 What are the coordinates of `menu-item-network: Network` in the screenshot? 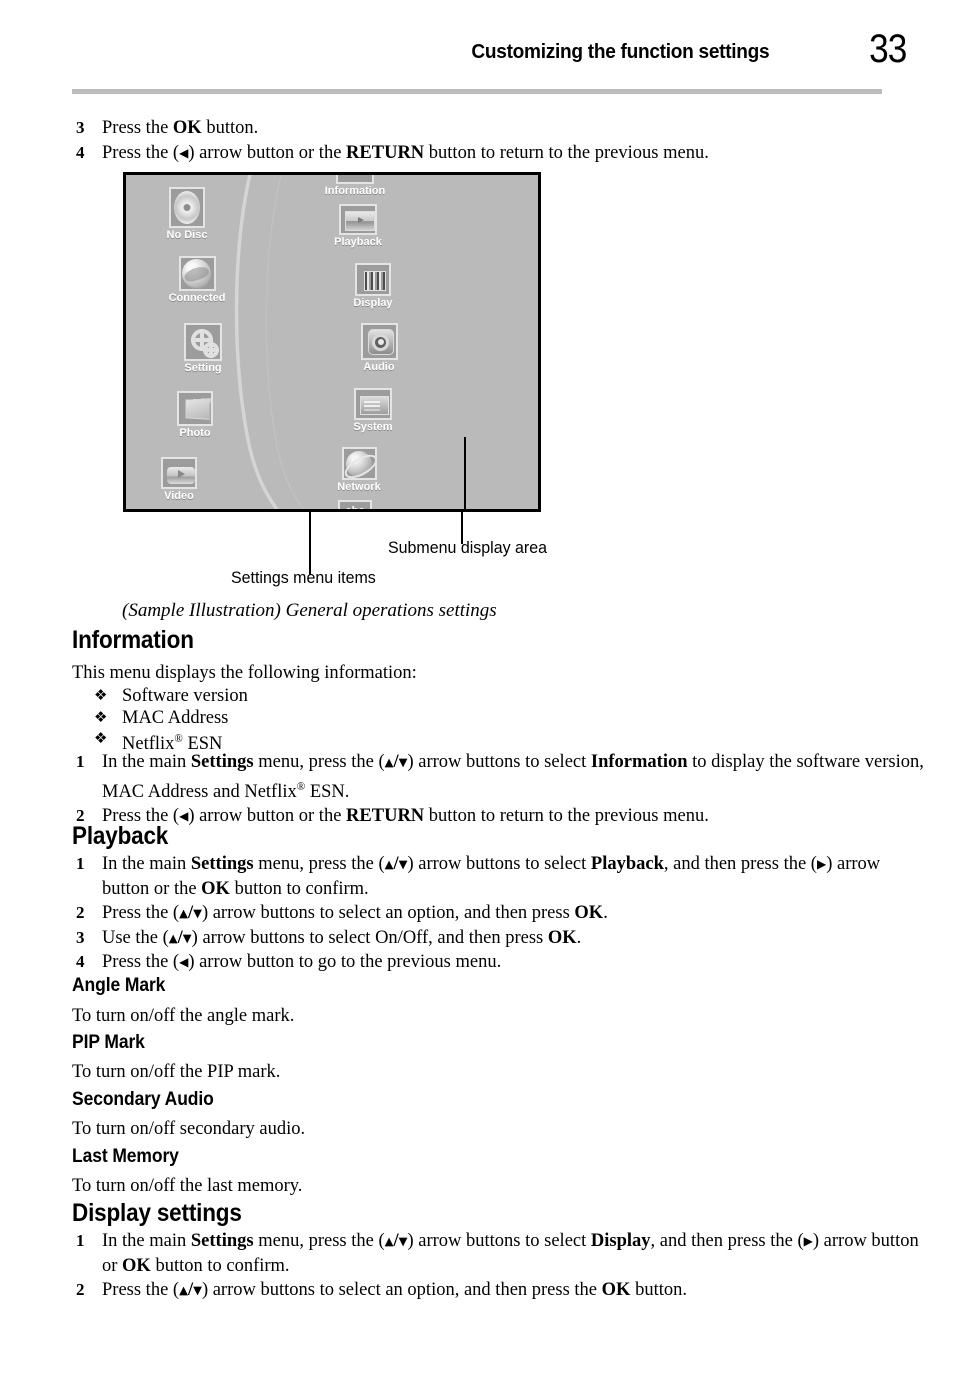 It's located at (359, 470).